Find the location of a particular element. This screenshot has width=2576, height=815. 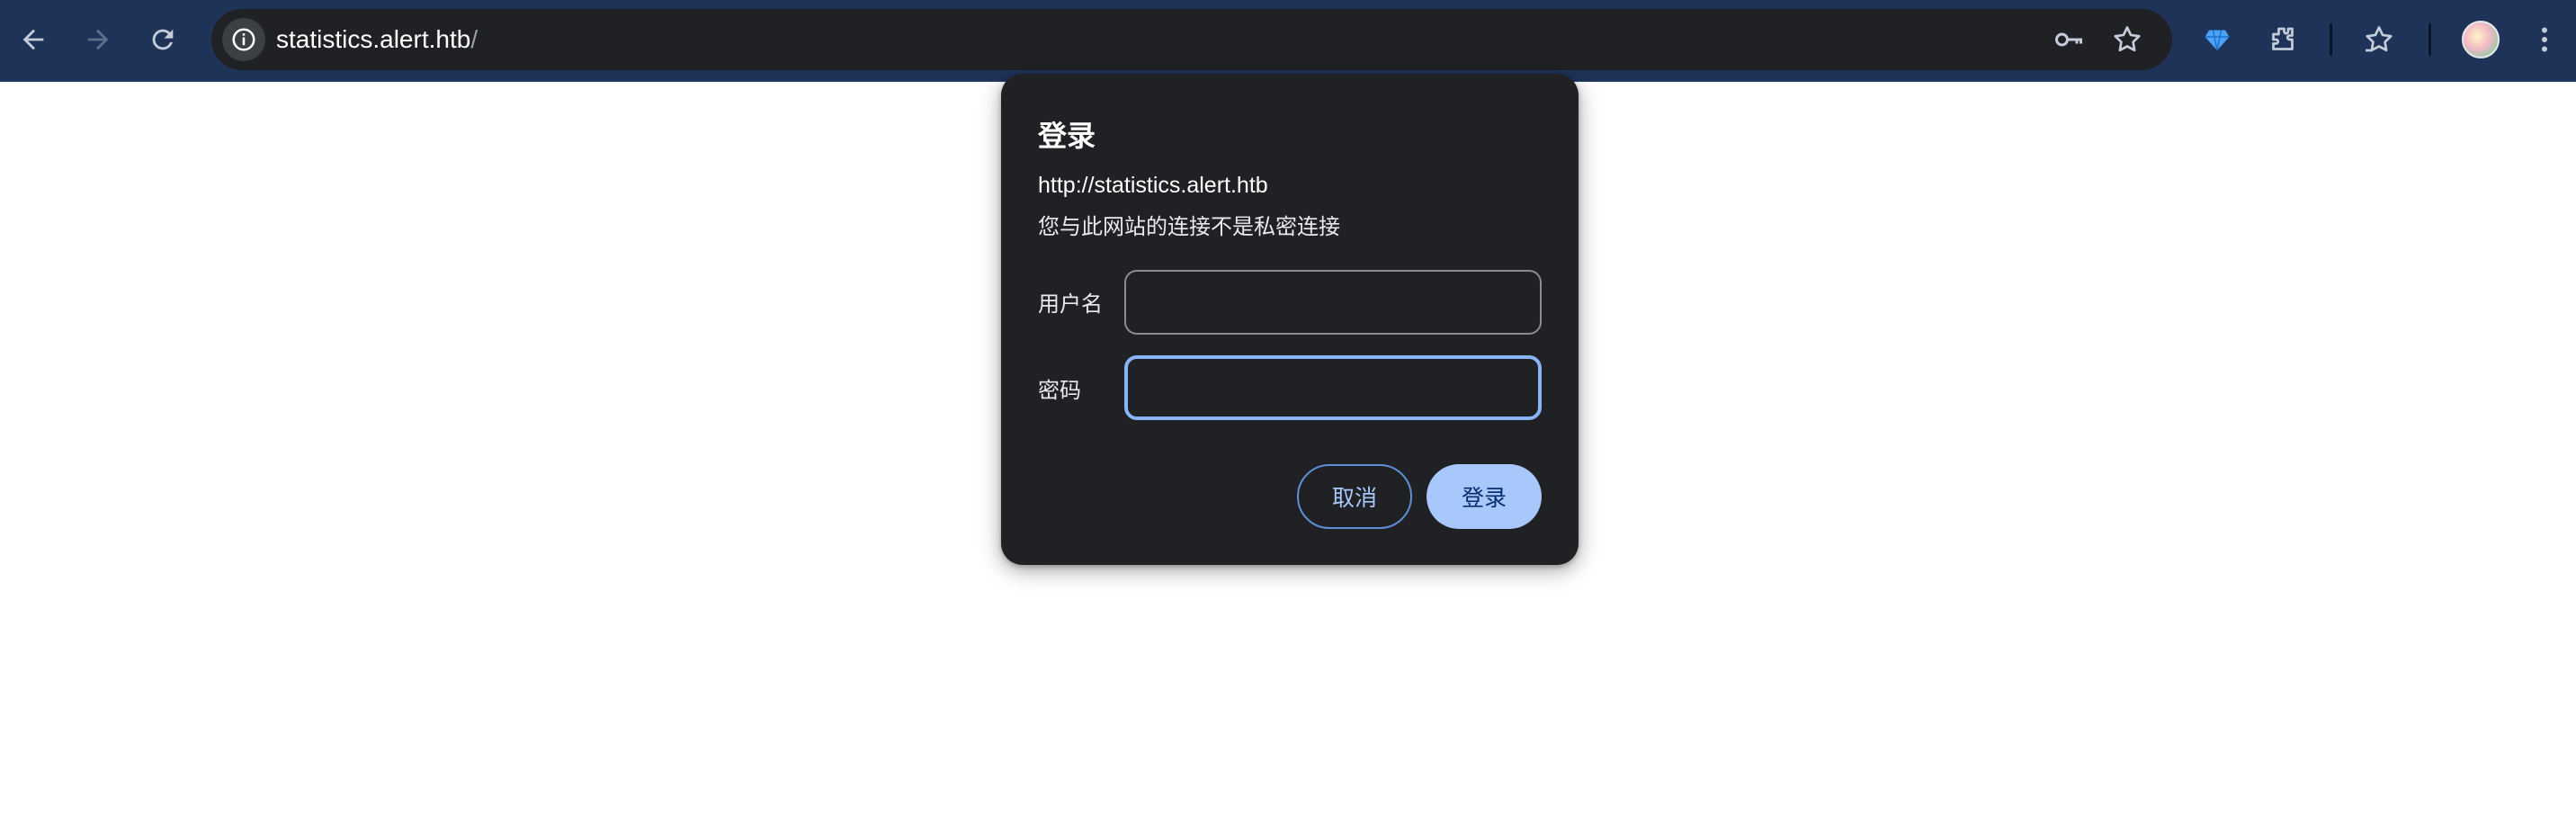

avatar is located at coordinates (2481, 40).